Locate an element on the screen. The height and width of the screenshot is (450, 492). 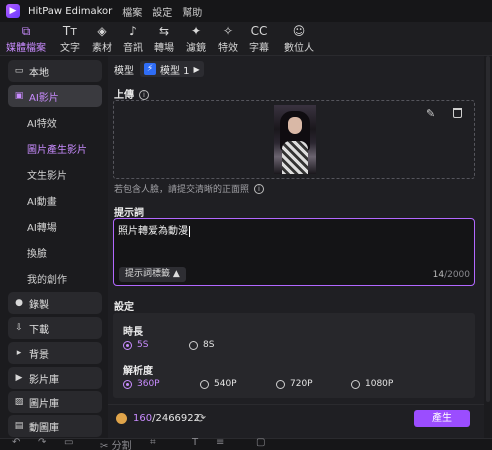
audio-adjust-icon: ≡ is located at coordinates (220, 442).